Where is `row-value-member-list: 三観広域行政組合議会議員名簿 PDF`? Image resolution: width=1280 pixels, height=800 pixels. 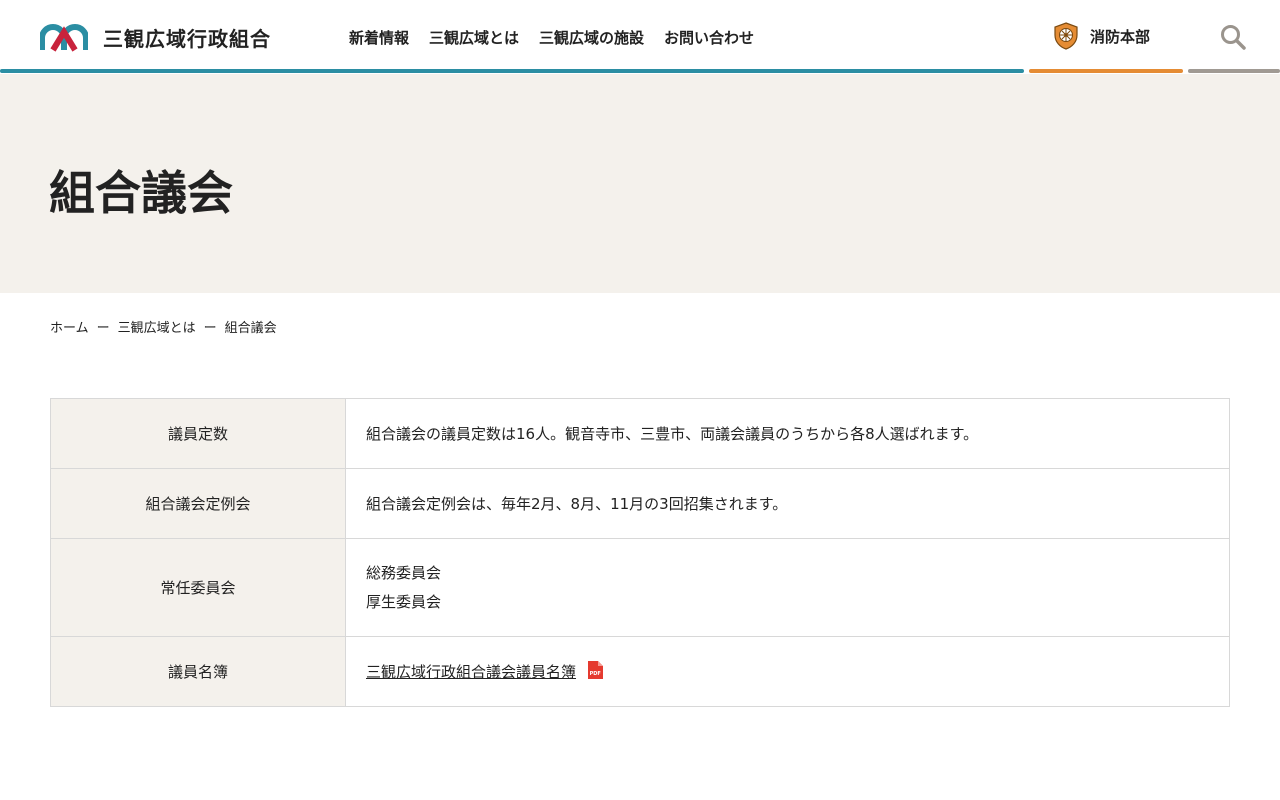
row-value-member-list: 三観広域行政組合議会議員名簿 PDF is located at coordinates (787, 671).